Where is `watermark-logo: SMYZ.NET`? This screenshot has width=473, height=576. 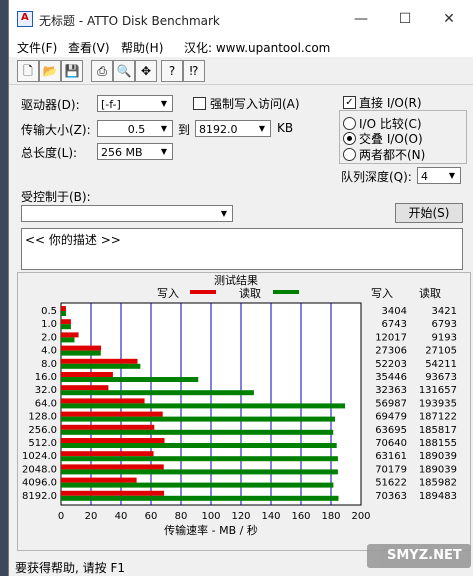
watermark-logo: SMYZ.NET is located at coordinates (419, 556).